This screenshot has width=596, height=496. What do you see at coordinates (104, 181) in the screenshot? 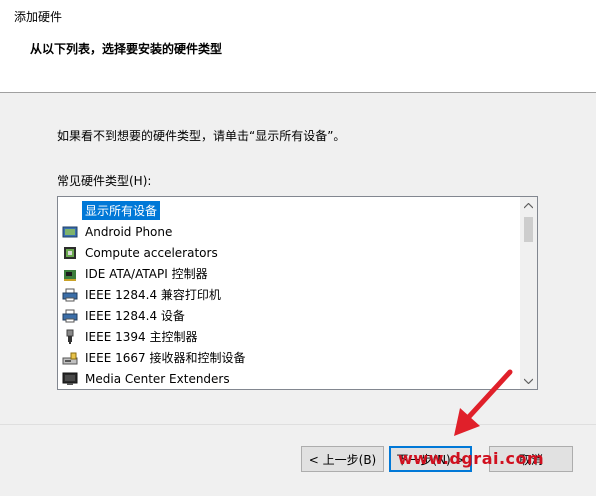
I see `hardware-list-label: 常见硬件类型(H):` at bounding box center [104, 181].